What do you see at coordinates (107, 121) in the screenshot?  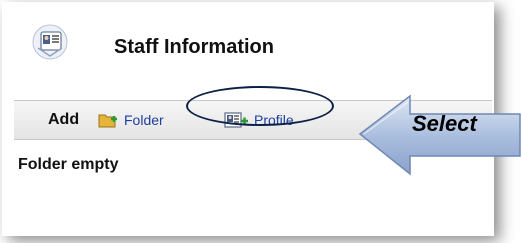 I see `folder-add-icon` at bounding box center [107, 121].